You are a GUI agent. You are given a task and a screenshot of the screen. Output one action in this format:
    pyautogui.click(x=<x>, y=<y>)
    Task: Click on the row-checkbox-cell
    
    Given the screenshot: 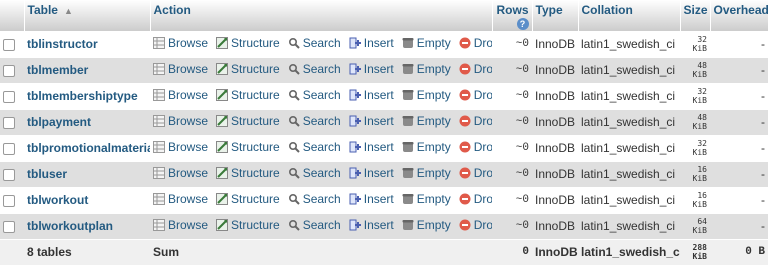 What is the action you would take?
    pyautogui.click(x=12, y=96)
    